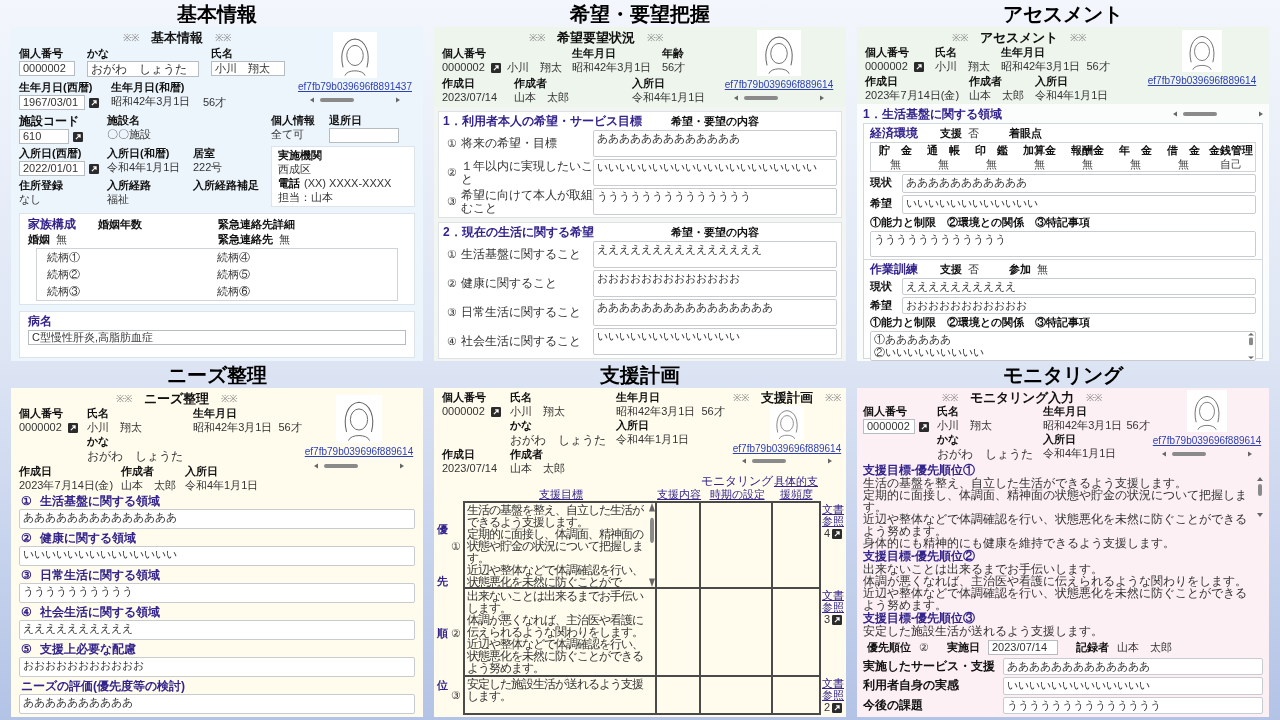  Describe the element at coordinates (796, 488) in the screenshot. I see `column-header: 具体的支援頻度` at that location.